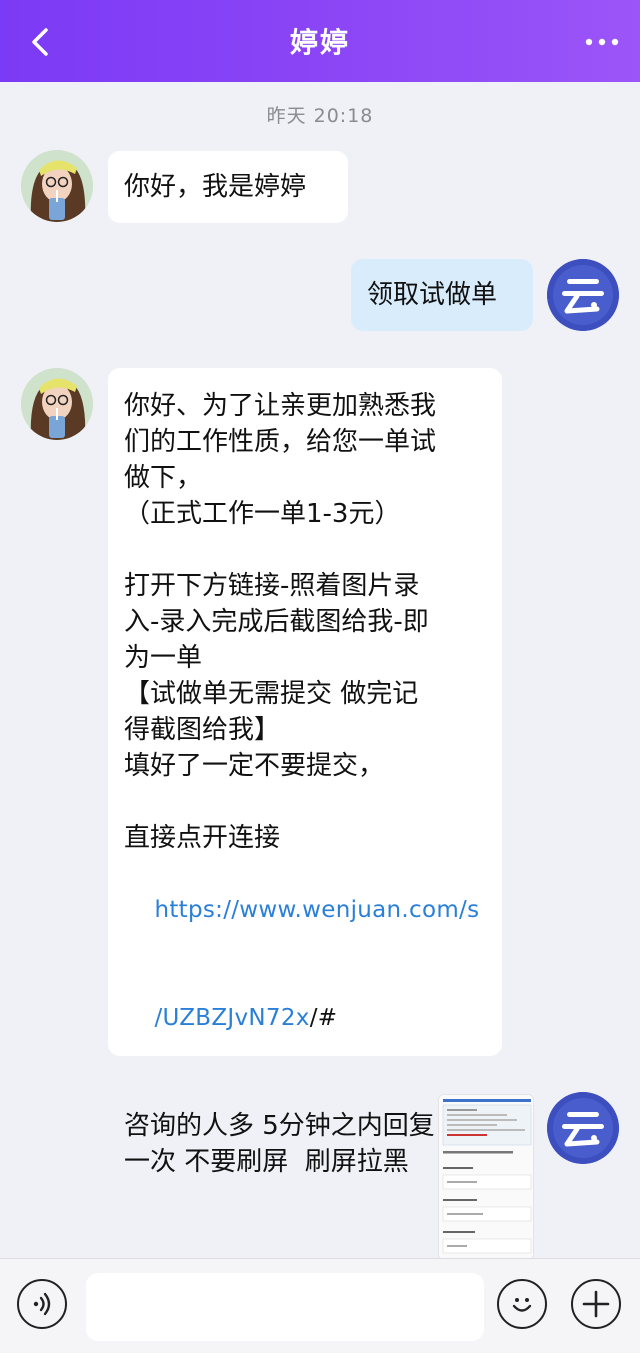 The width and height of the screenshot is (640, 1353). Describe the element at coordinates (202, 838) in the screenshot. I see `message-line: 直接点开连接` at that location.